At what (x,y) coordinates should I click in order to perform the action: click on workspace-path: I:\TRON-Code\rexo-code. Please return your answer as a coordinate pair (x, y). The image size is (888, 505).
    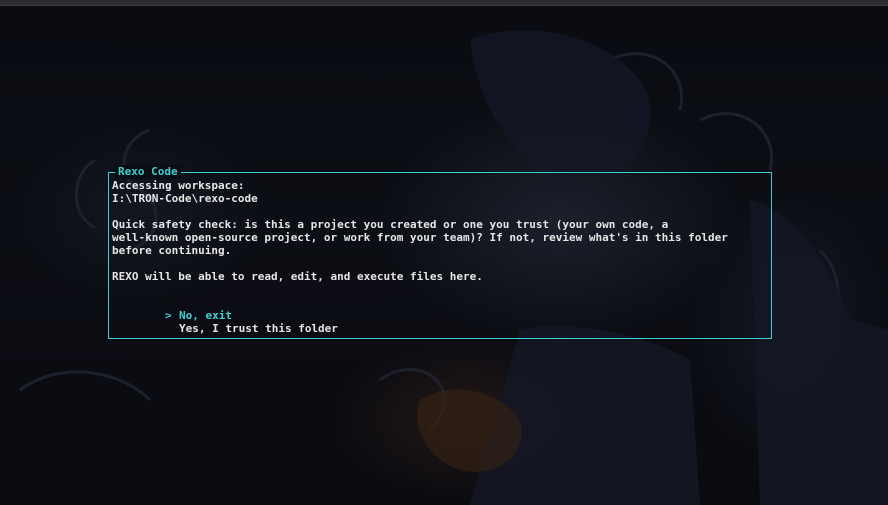
    Looking at the image, I should click on (185, 198).